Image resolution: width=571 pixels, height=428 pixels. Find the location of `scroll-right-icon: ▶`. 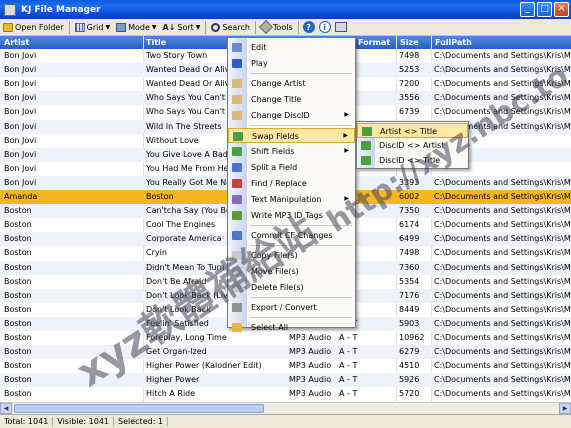

scroll-right-icon: ▶ is located at coordinates (565, 408).